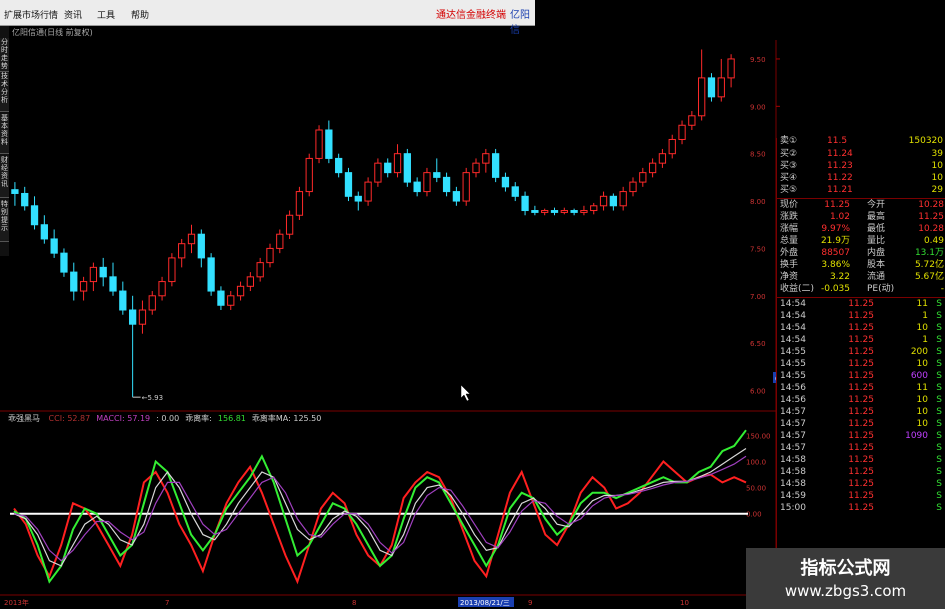 Image resolution: width=945 pixels, height=609 pixels. What do you see at coordinates (4, 92) in the screenshot?
I see `tab-technical: 技术分析` at bounding box center [4, 92].